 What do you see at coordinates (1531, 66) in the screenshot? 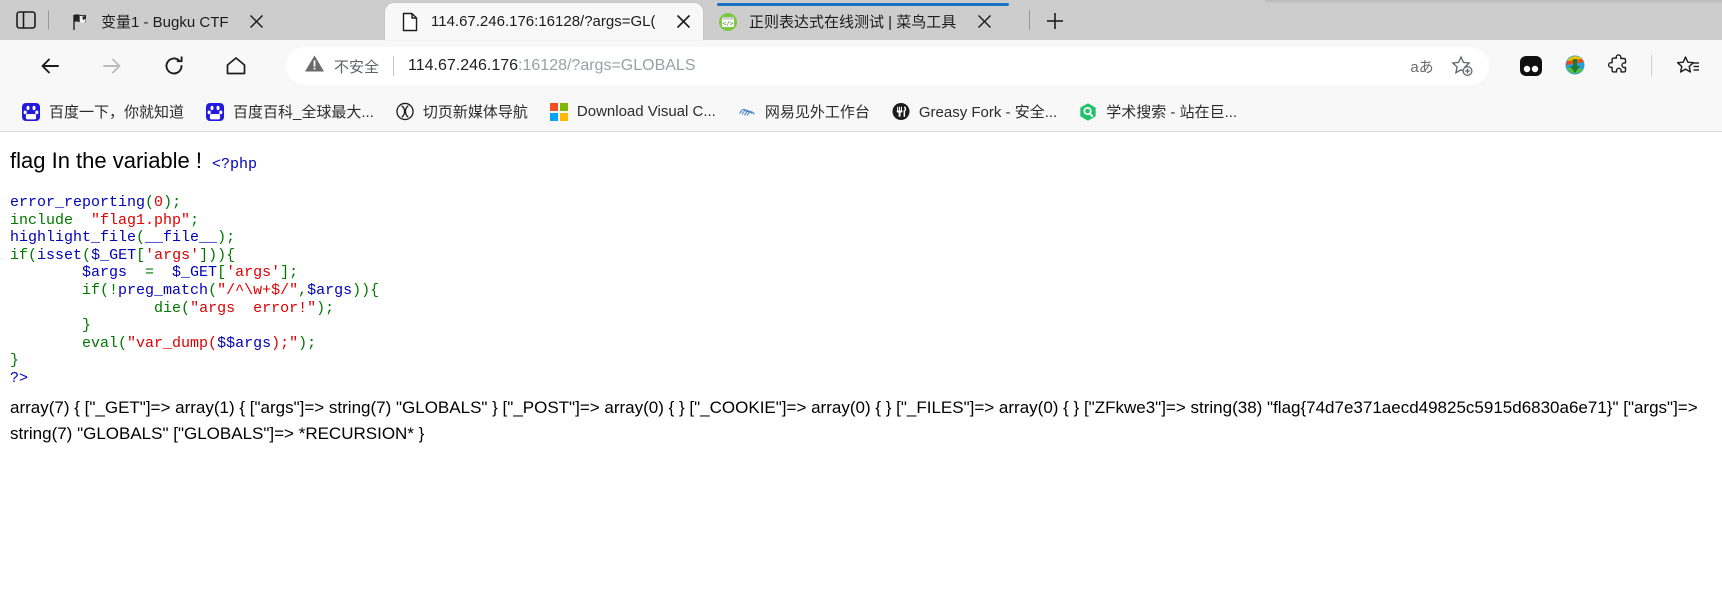
I see `bitwarden-icon` at bounding box center [1531, 66].